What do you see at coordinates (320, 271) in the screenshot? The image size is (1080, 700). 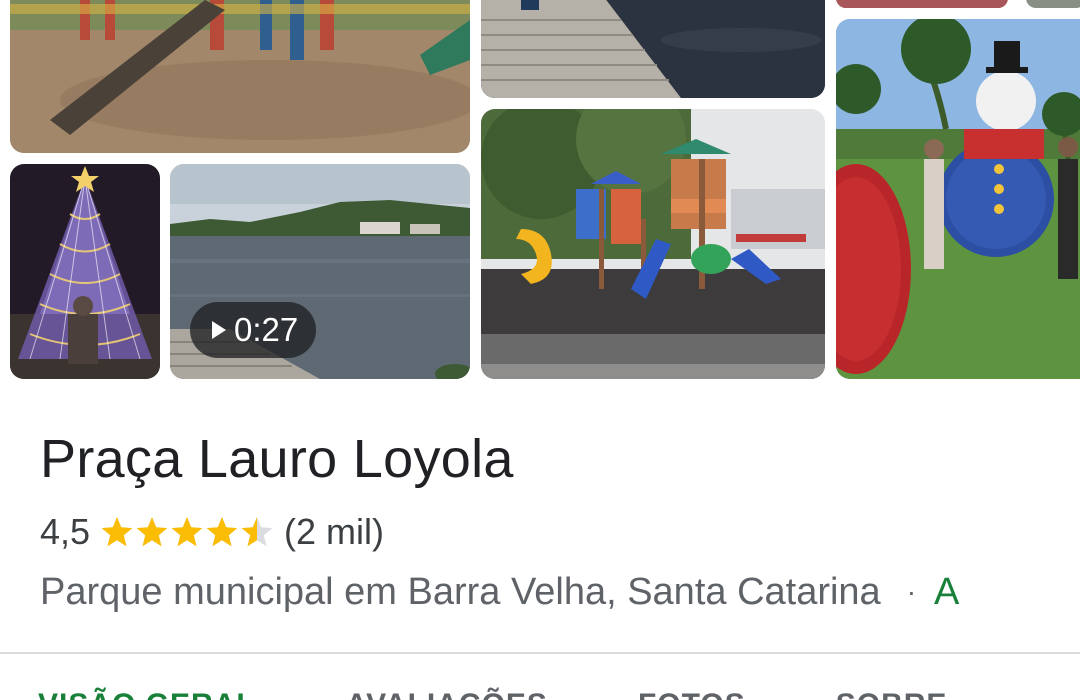 I see `video-lake: 0:27` at bounding box center [320, 271].